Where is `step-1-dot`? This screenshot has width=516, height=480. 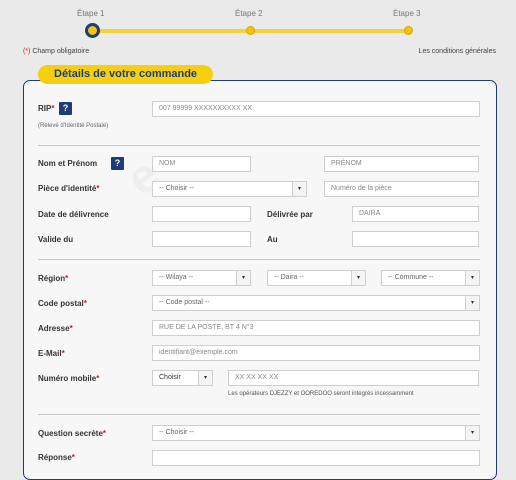 step-1-dot is located at coordinates (92, 30).